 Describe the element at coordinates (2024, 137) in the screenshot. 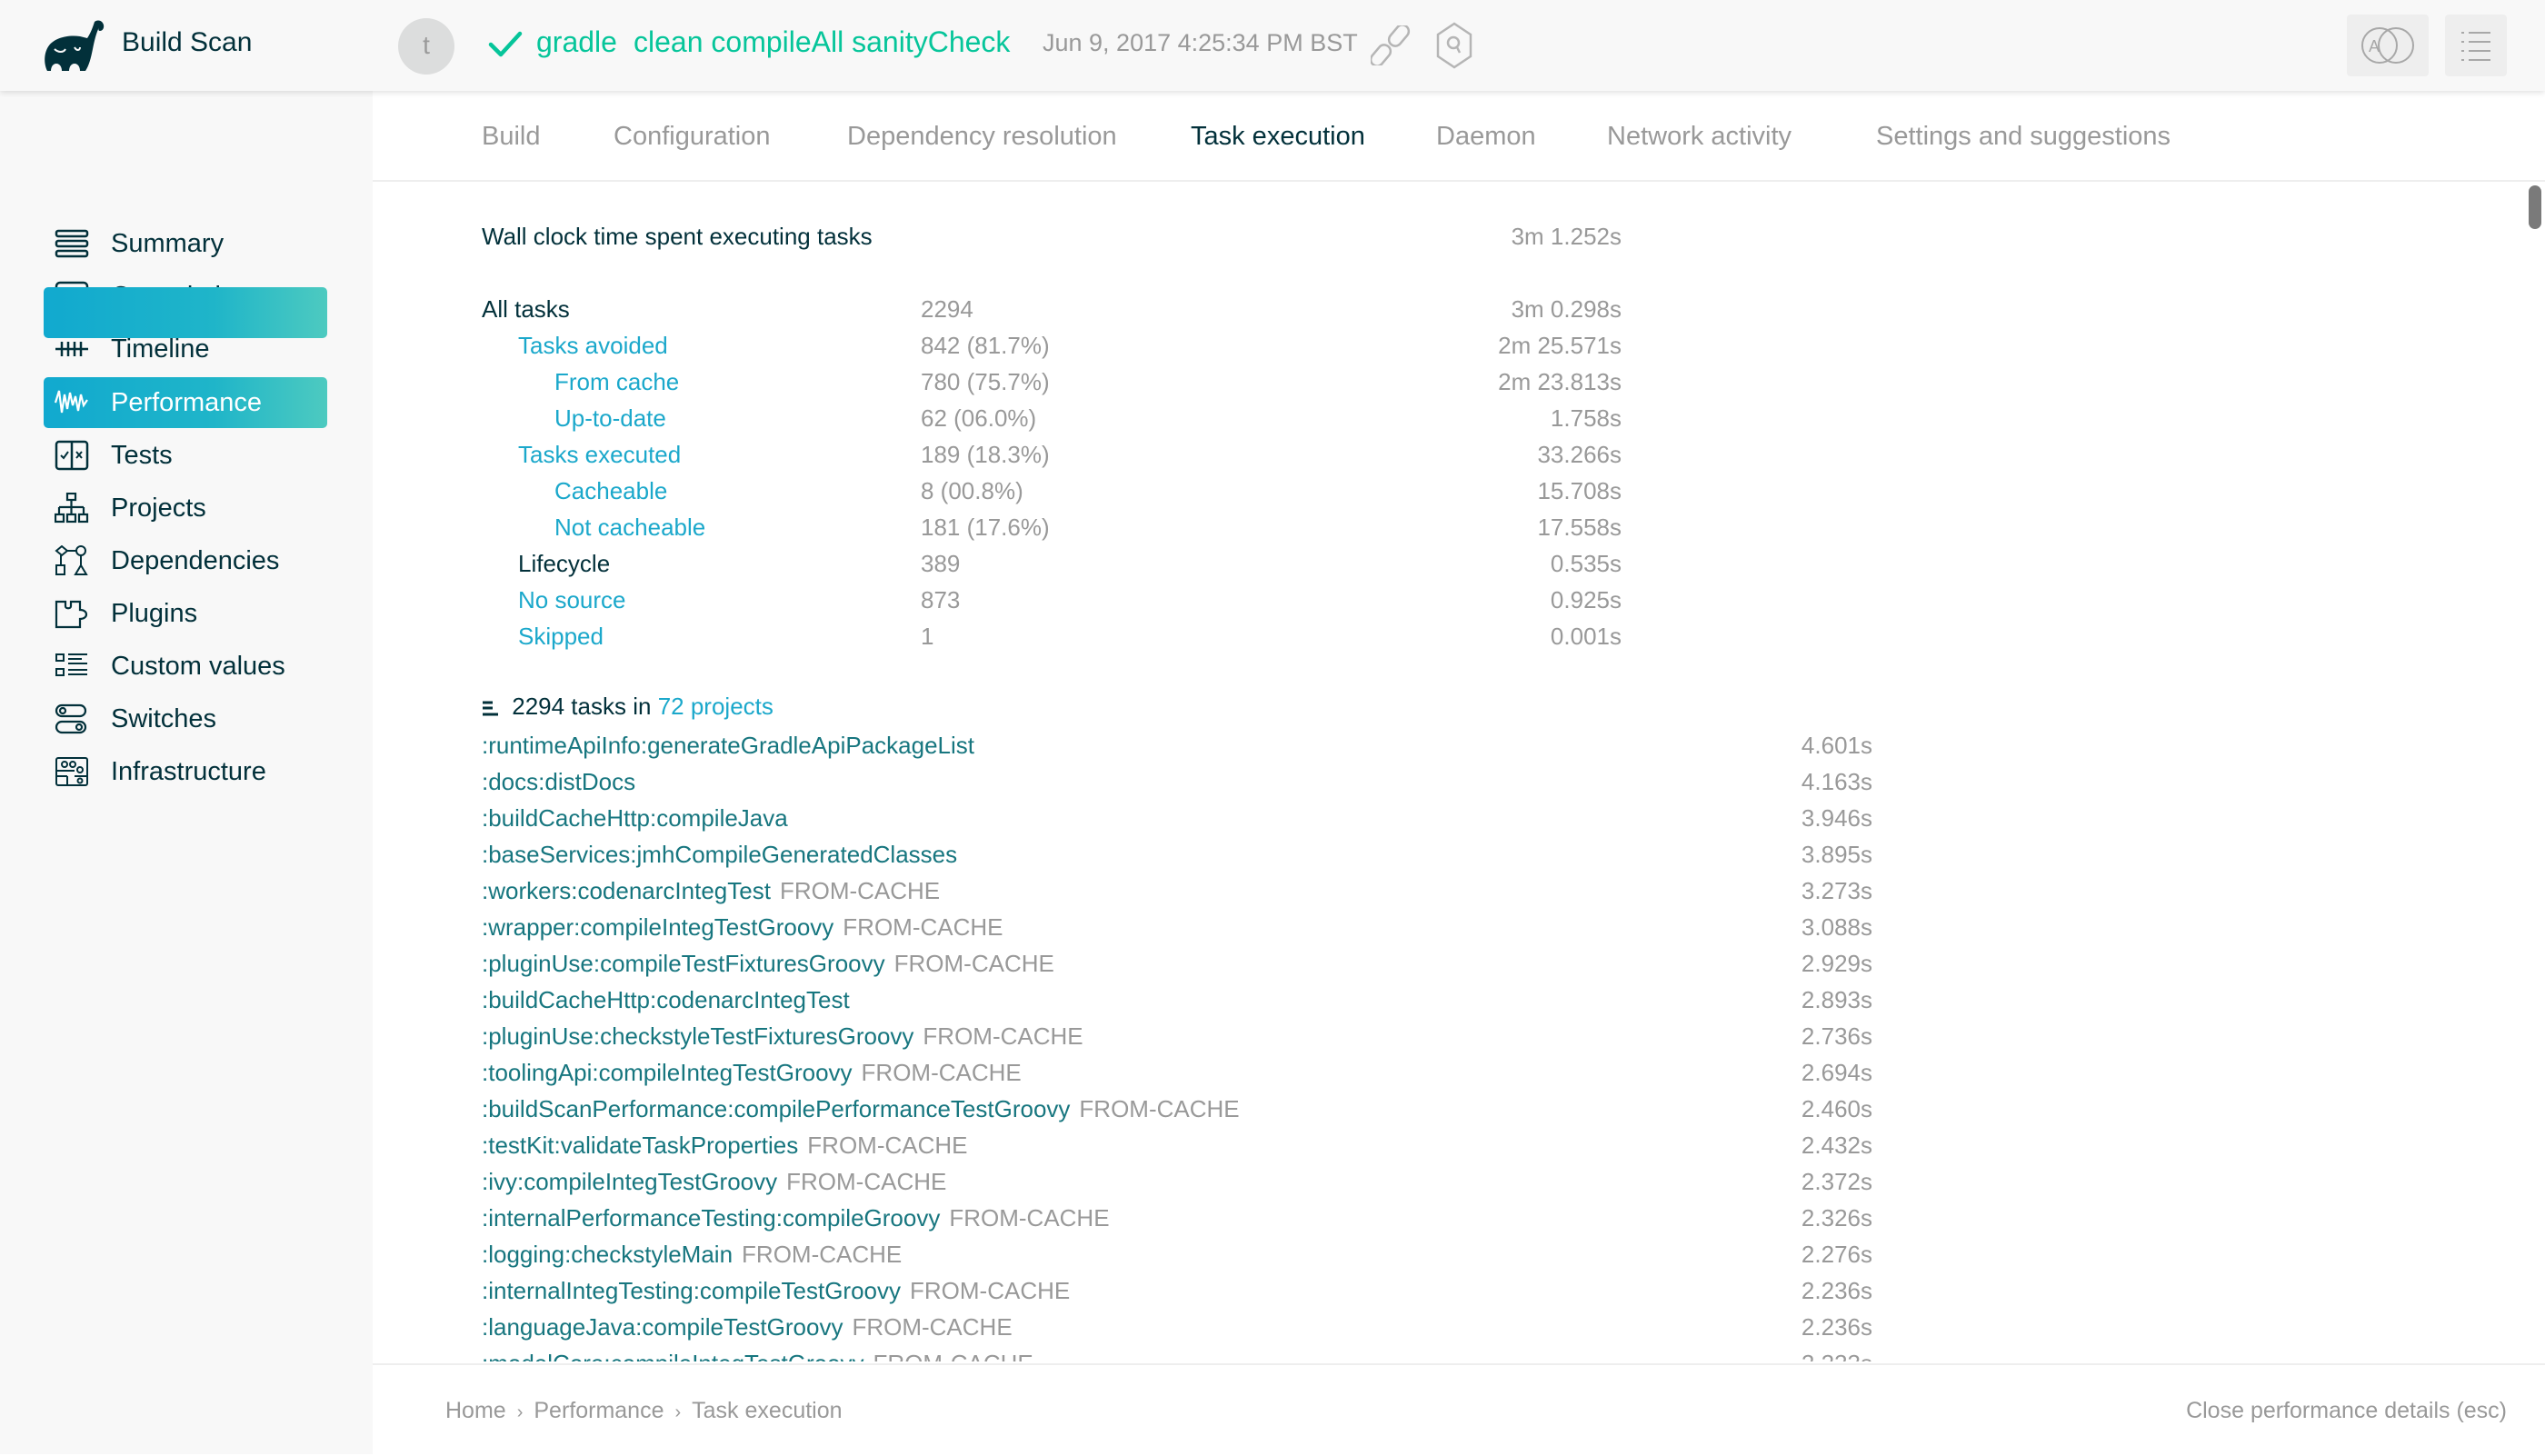

I see `tab-settings-and-suggestions: Settings and suggestions` at that location.